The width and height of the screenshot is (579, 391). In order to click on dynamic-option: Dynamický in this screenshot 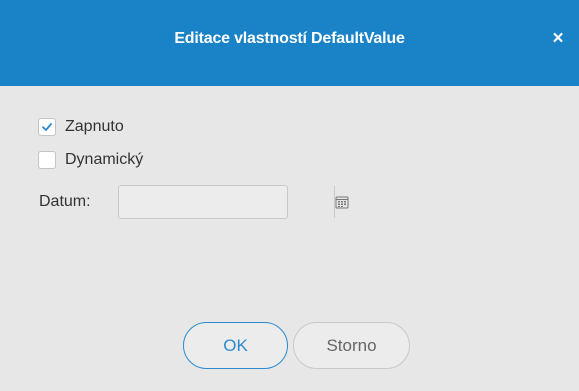, I will do `click(90, 160)`.